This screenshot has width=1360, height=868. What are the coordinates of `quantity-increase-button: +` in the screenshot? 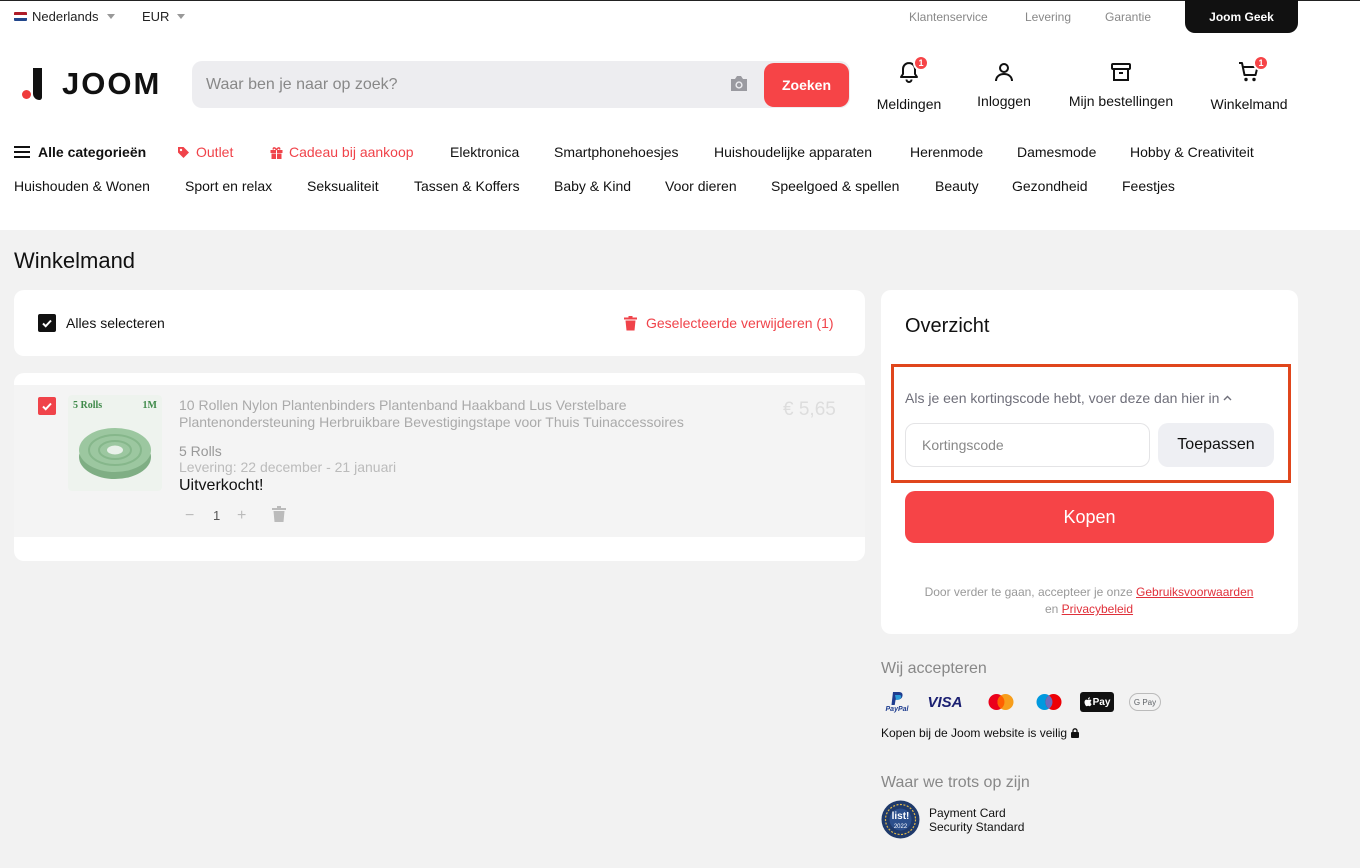 It's located at (241, 516).